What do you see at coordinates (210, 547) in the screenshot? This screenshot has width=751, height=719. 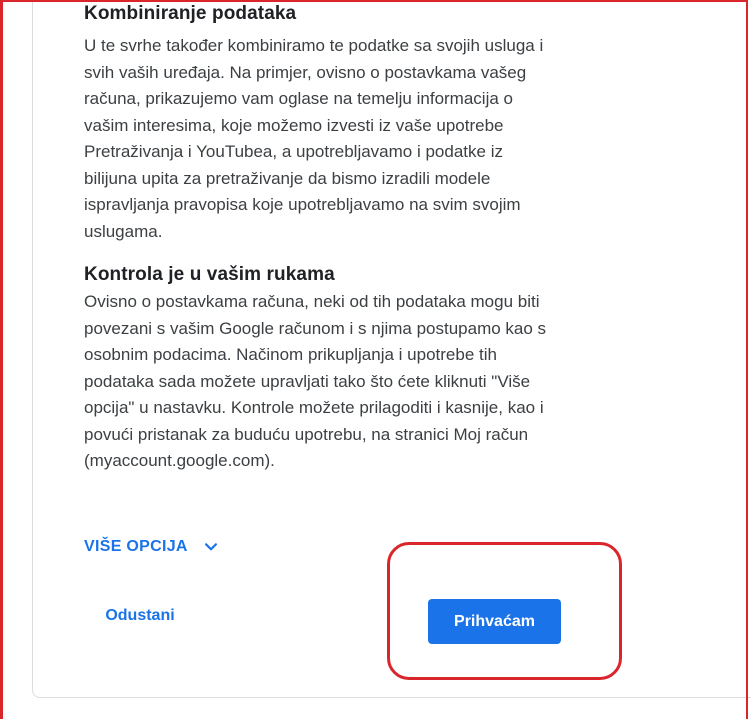 I see `chevron-down-icon` at bounding box center [210, 547].